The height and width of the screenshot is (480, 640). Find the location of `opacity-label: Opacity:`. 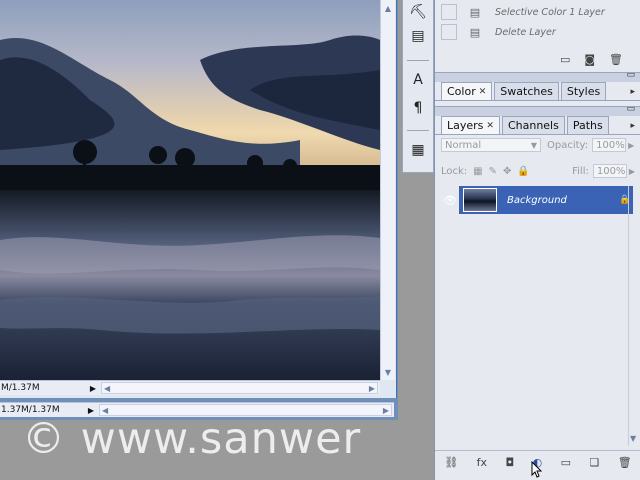

opacity-label: Opacity: is located at coordinates (568, 145).